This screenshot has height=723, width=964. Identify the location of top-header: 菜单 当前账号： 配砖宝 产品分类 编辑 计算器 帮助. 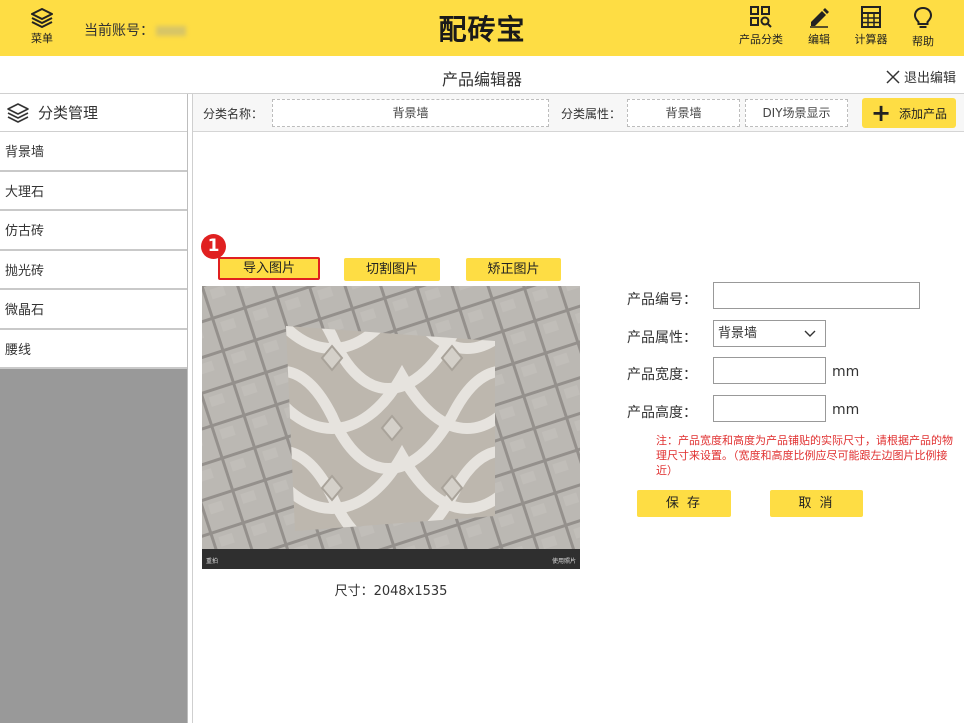
(482, 28).